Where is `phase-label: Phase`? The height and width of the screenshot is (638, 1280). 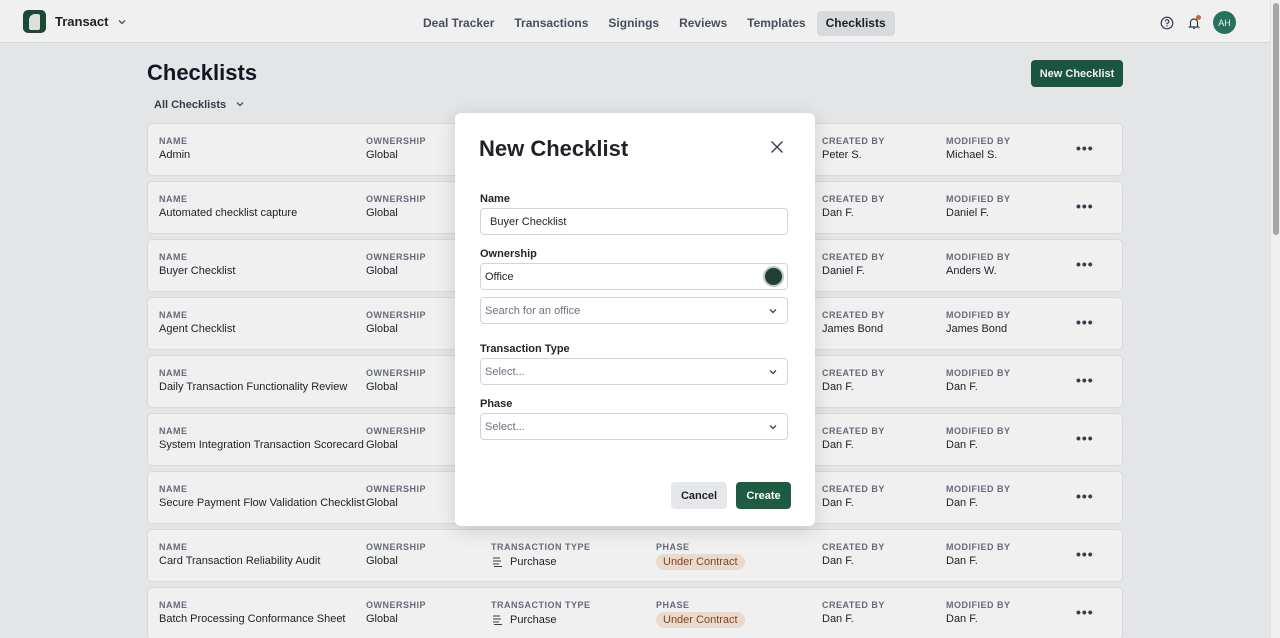 phase-label: Phase is located at coordinates (496, 404).